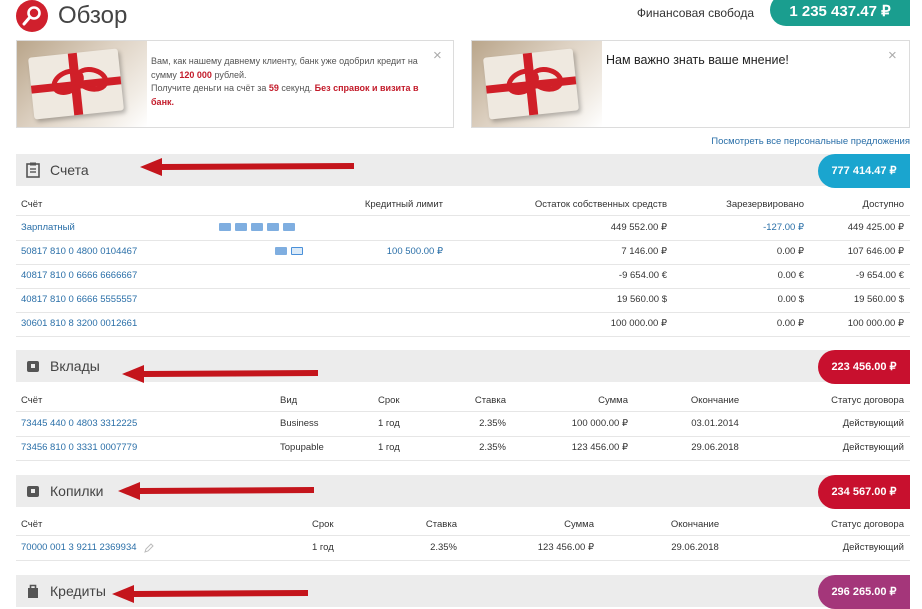  What do you see at coordinates (810, 141) in the screenshot?
I see `all-offers-link: Посмотреть все персональные предложения` at bounding box center [810, 141].